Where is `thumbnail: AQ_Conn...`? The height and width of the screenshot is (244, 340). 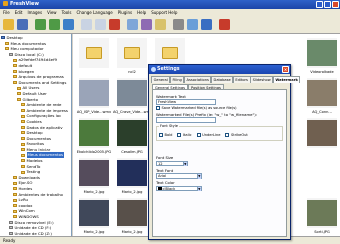 thumbnail: AQ_Conn... is located at coordinates (321, 97).